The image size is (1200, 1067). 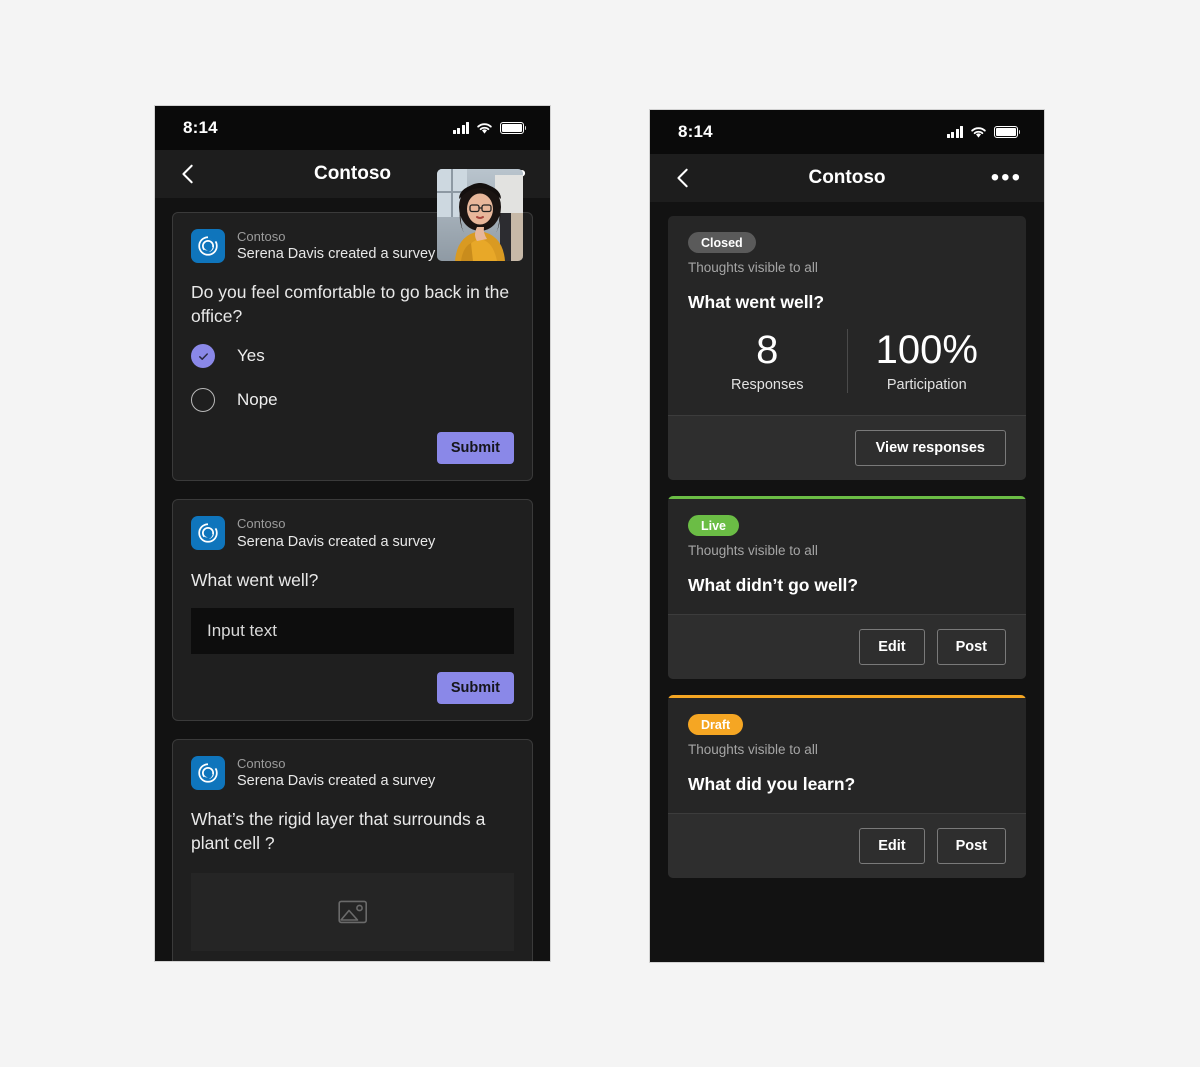 I want to click on image-attachment-area, so click(x=352, y=912).